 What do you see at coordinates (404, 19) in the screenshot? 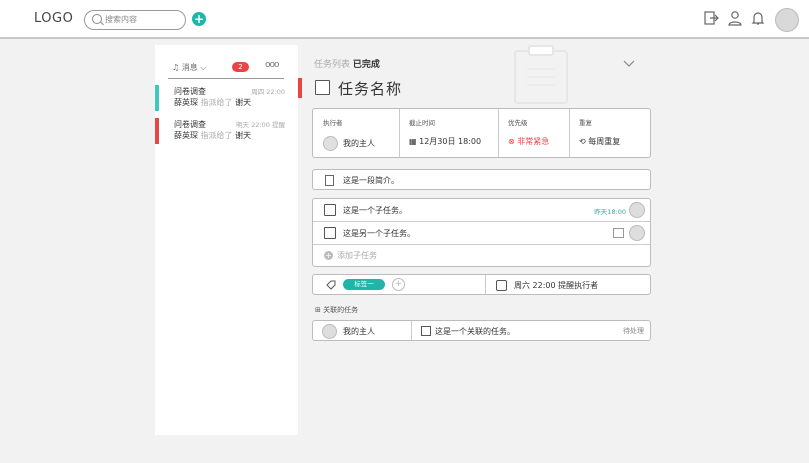
I see `top-bar: LOGO +` at bounding box center [404, 19].